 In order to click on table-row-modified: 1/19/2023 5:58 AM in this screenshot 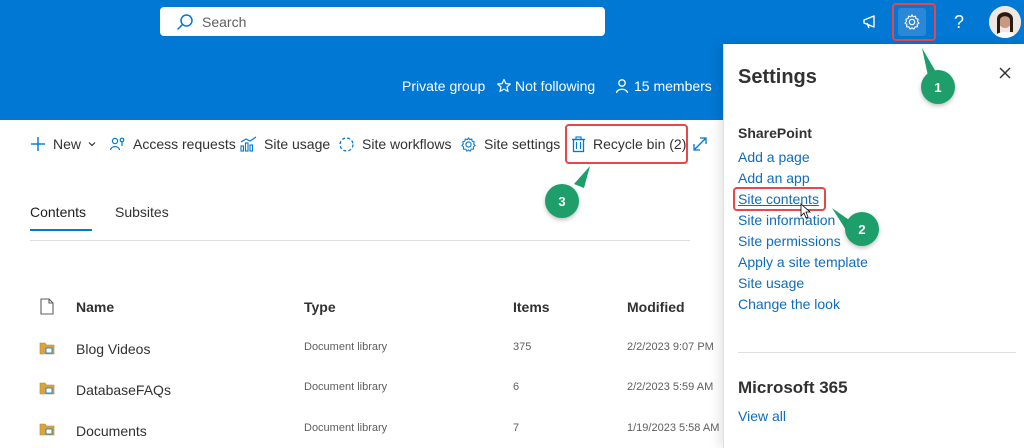, I will do `click(673, 428)`.